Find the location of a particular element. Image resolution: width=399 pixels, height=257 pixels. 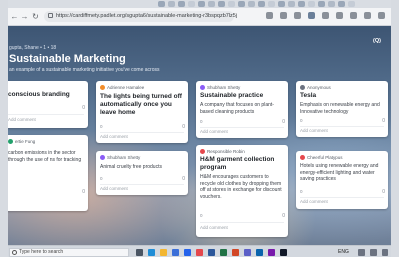

edge-icon is located at coordinates (151, 252).